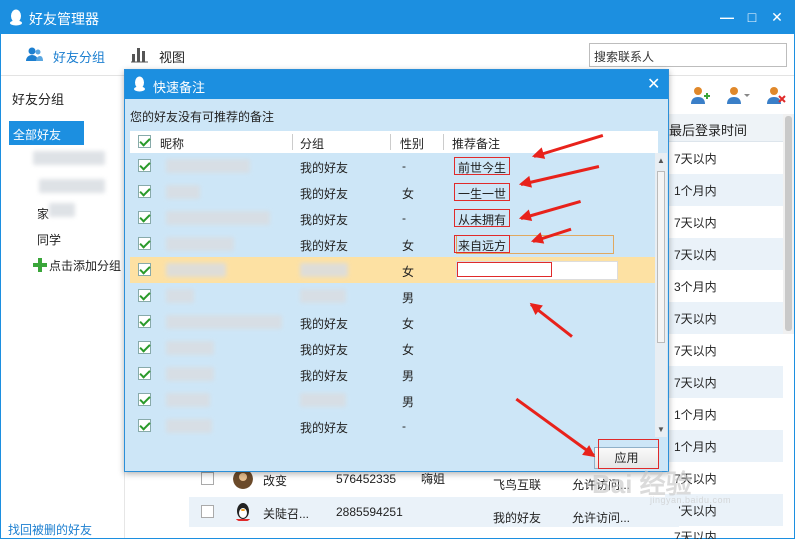 The width and height of the screenshot is (795, 539). I want to click on remark-field: 从未拥有, so click(482, 218).